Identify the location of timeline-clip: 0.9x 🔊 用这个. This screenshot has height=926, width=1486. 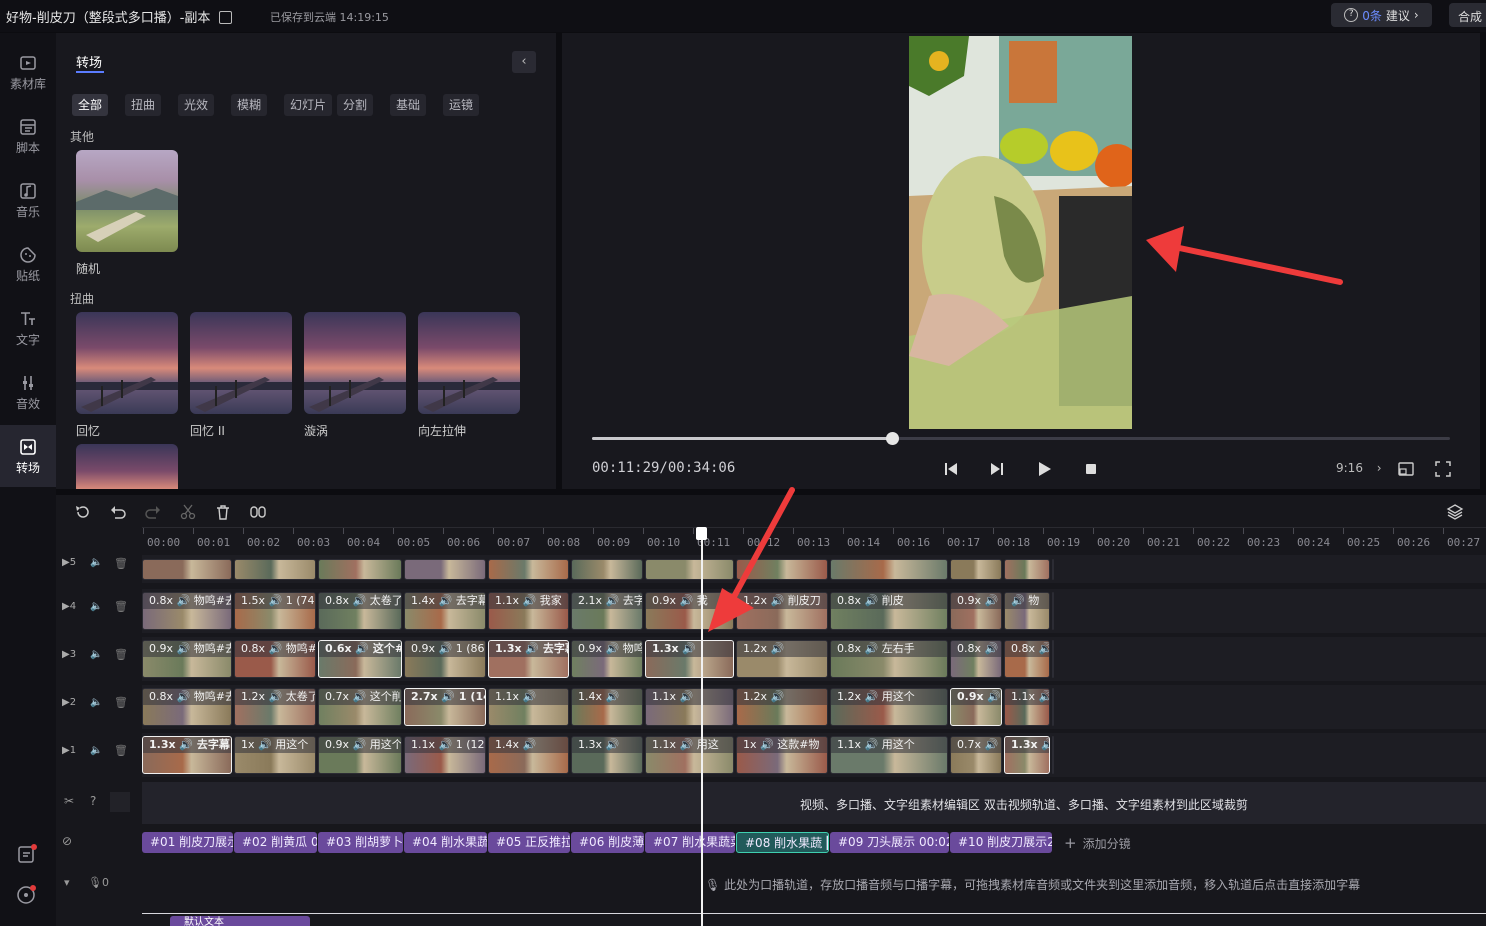
(360, 755).